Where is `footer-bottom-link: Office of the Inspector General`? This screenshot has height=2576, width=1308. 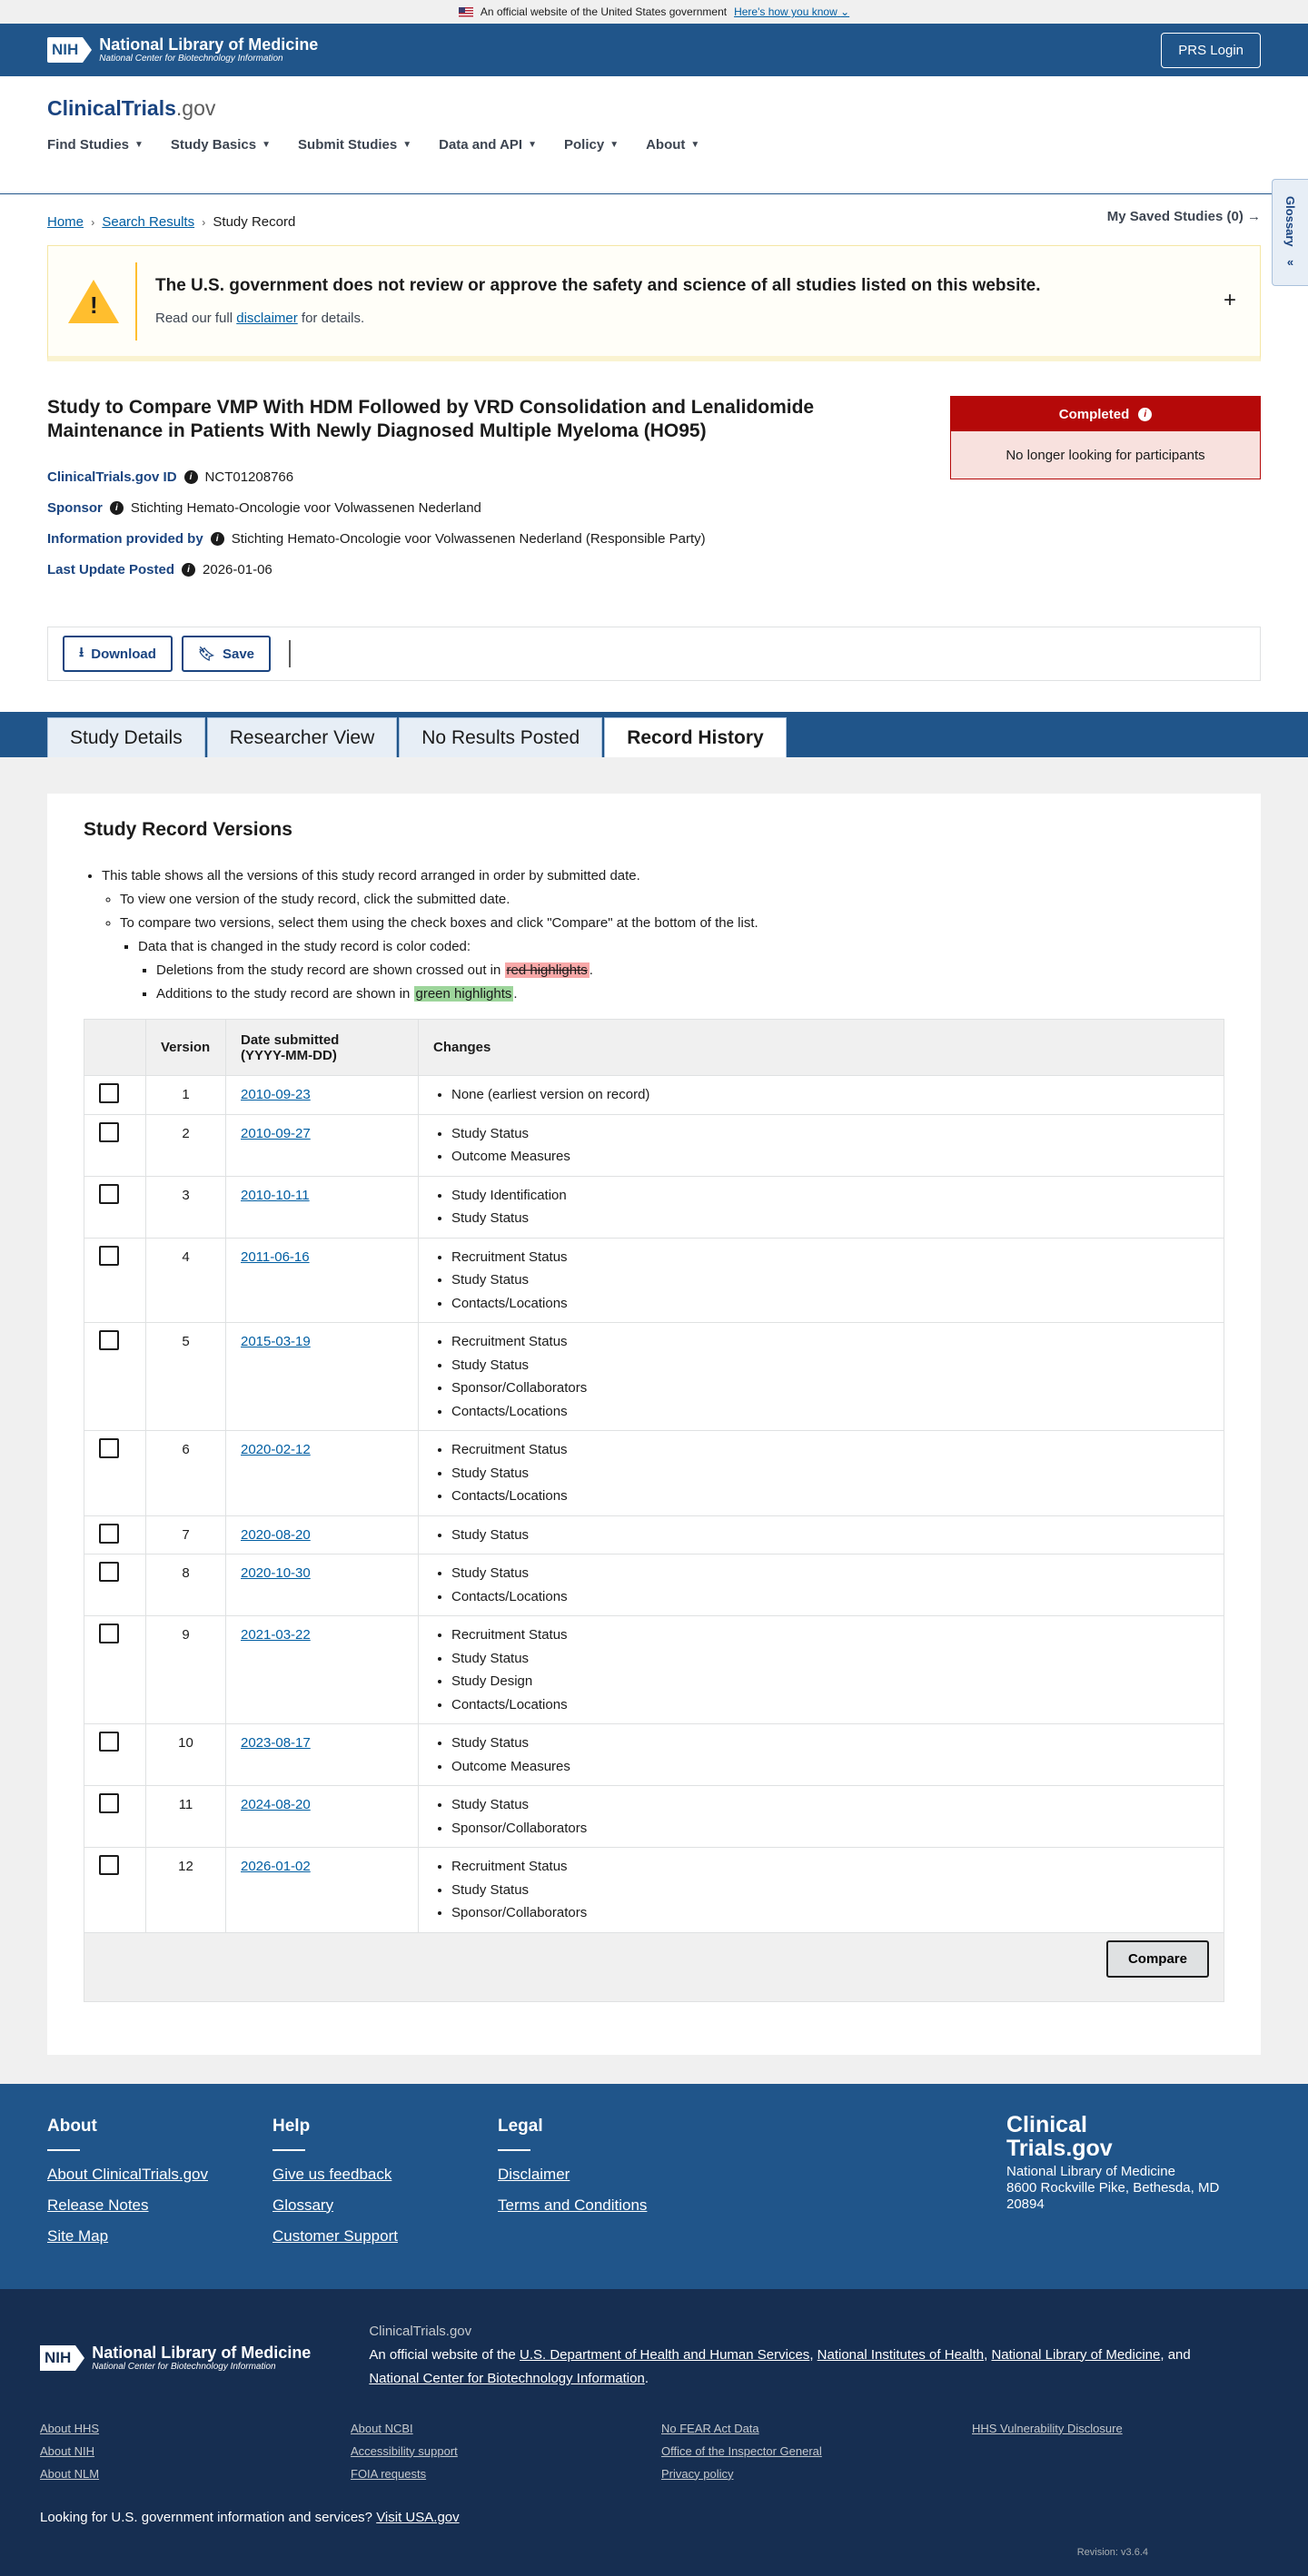 footer-bottom-link: Office of the Inspector General is located at coordinates (817, 2451).